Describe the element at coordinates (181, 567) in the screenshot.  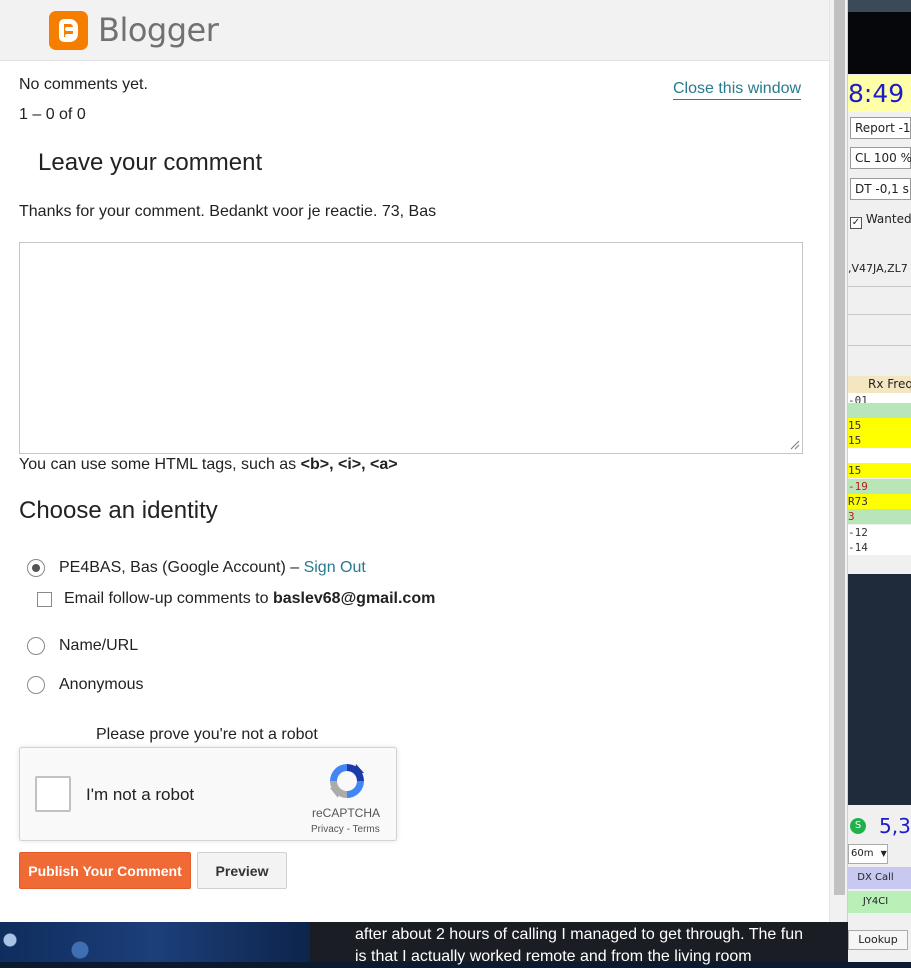
I see `identity-google-label: PE4BAS, Bas (Google Account) –` at that location.